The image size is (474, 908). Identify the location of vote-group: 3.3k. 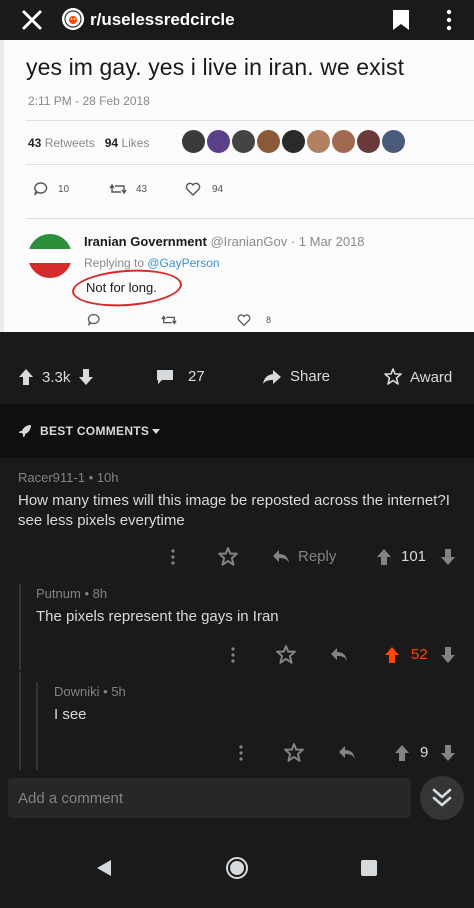
(56, 377).